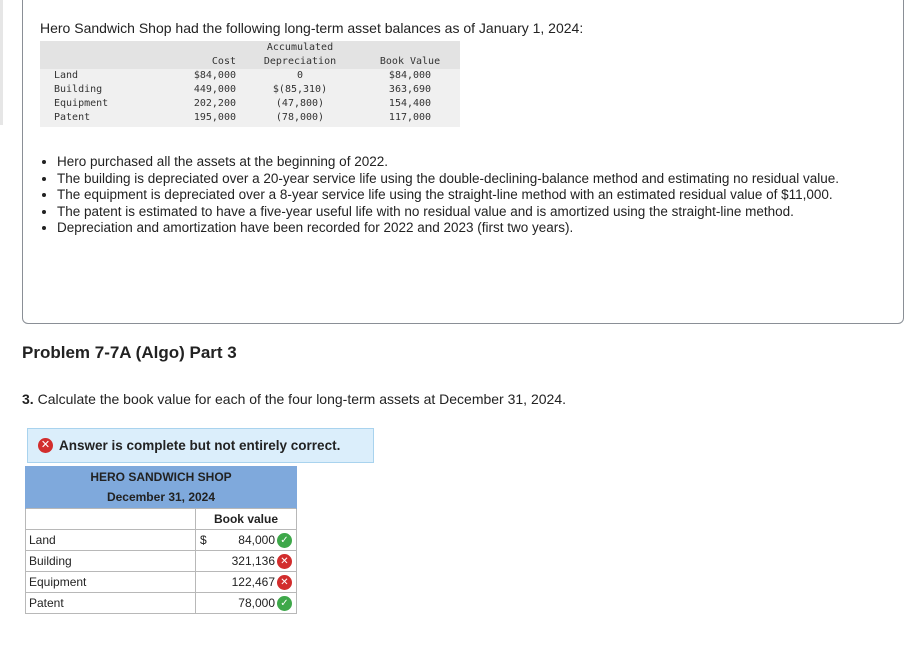  What do you see at coordinates (110, 539) in the screenshot?
I see `answer-row-label: Land` at bounding box center [110, 539].